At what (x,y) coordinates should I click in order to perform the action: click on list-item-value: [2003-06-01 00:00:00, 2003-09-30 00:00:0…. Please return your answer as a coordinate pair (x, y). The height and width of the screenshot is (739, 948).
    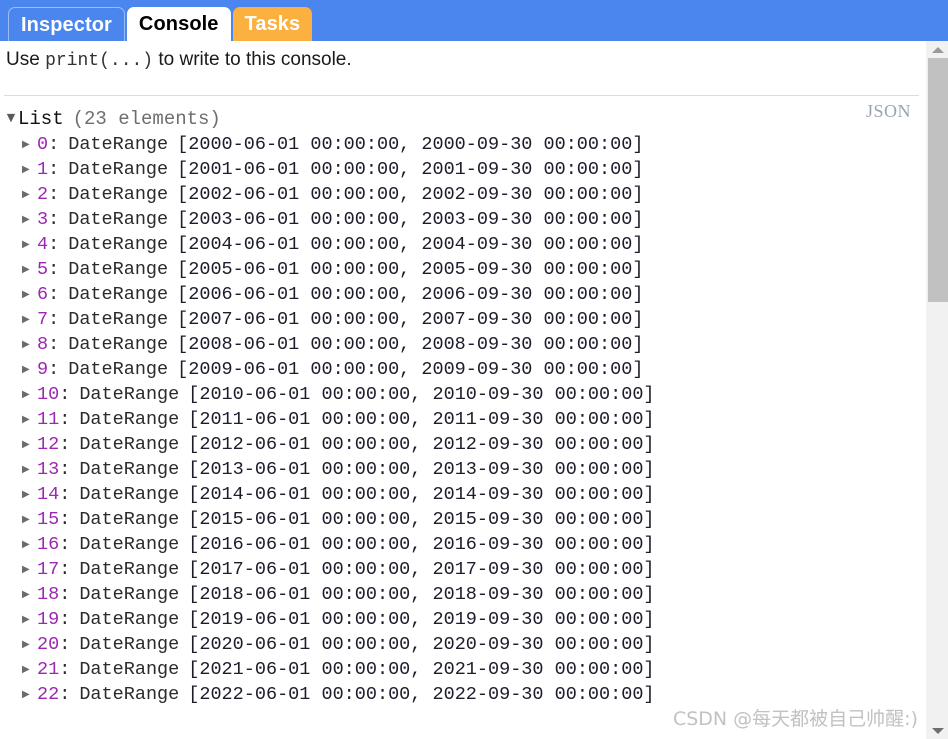
    Looking at the image, I should click on (410, 219).